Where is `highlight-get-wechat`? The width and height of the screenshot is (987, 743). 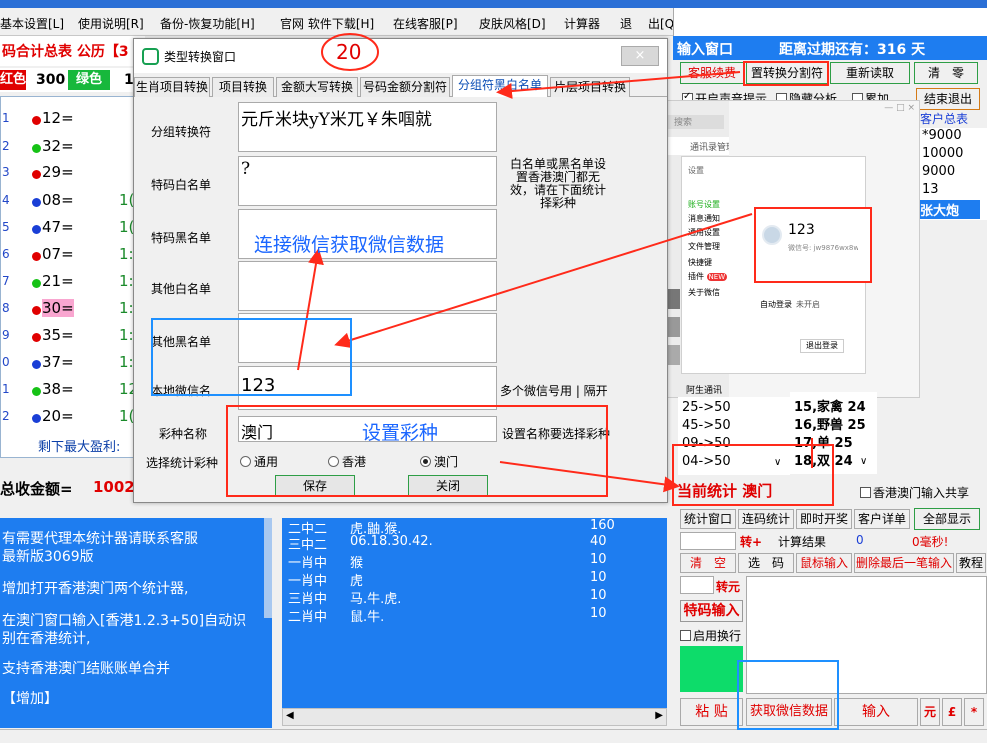 highlight-get-wechat is located at coordinates (788, 695).